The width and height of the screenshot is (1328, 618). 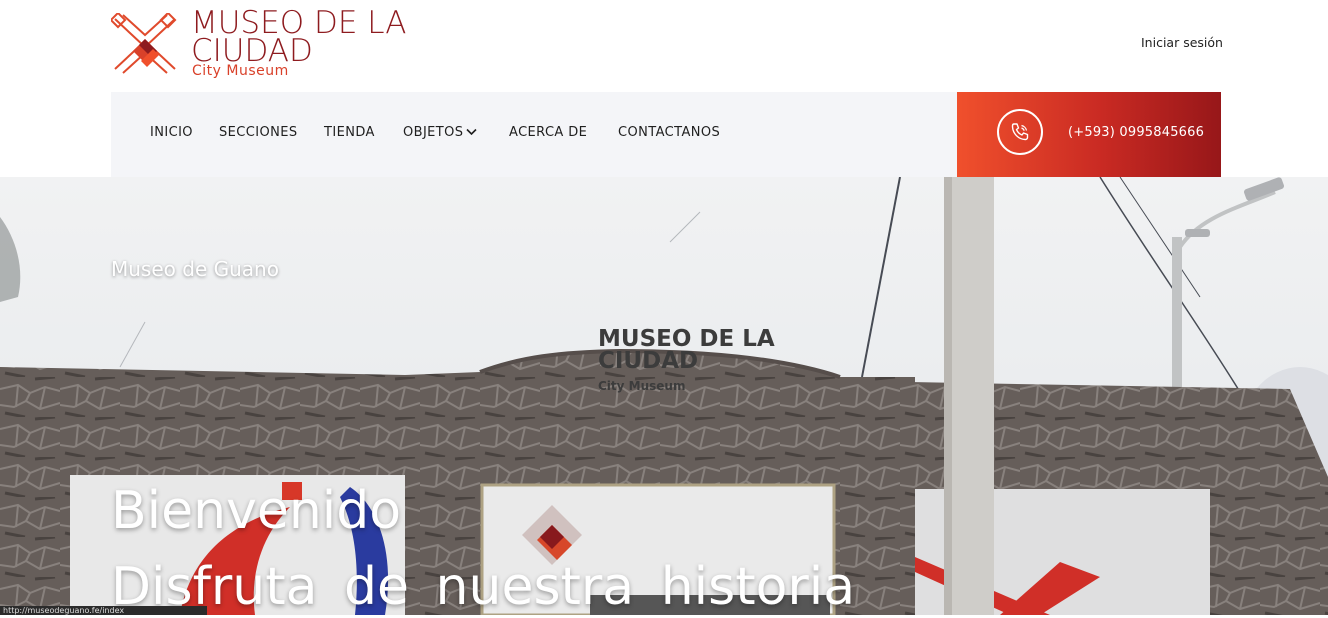 I want to click on phone-icon, so click(x=1020, y=132).